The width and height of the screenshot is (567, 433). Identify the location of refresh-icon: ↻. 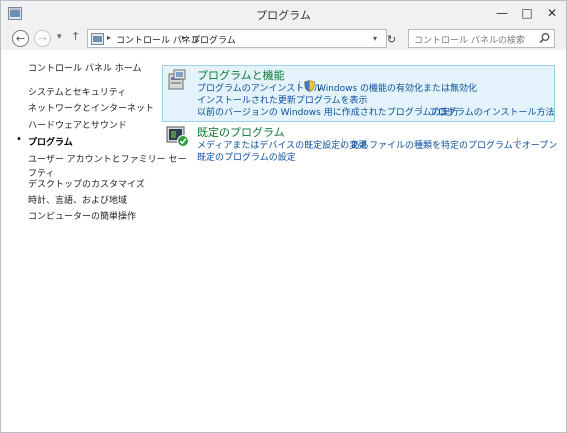
(391, 39).